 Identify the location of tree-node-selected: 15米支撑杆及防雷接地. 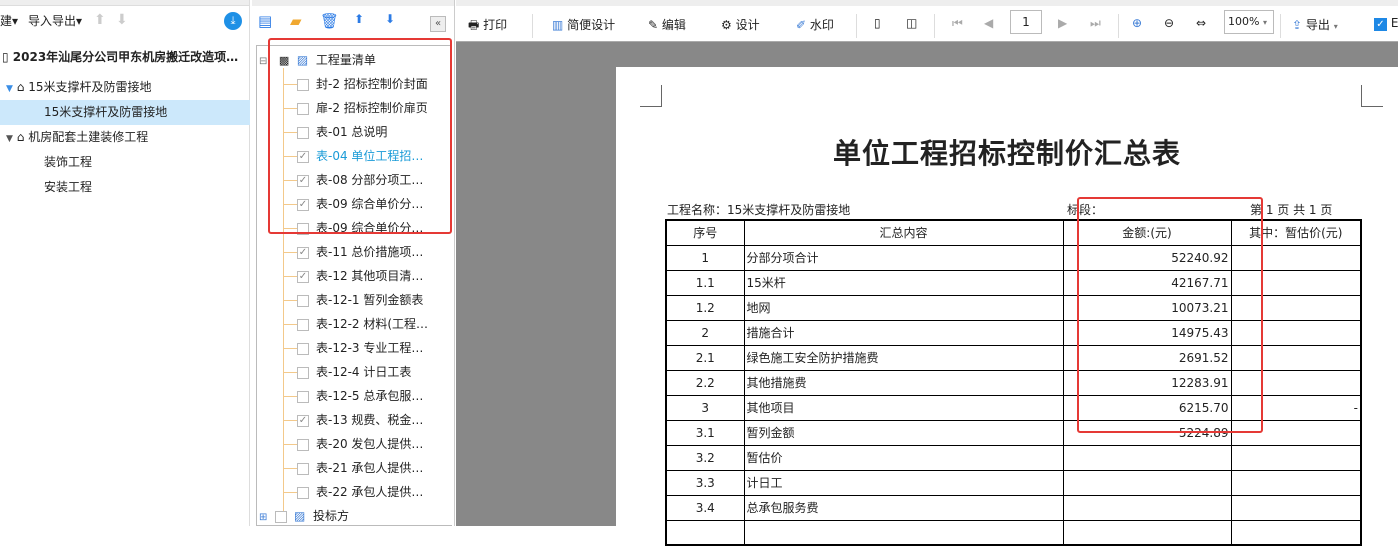
(125, 112).